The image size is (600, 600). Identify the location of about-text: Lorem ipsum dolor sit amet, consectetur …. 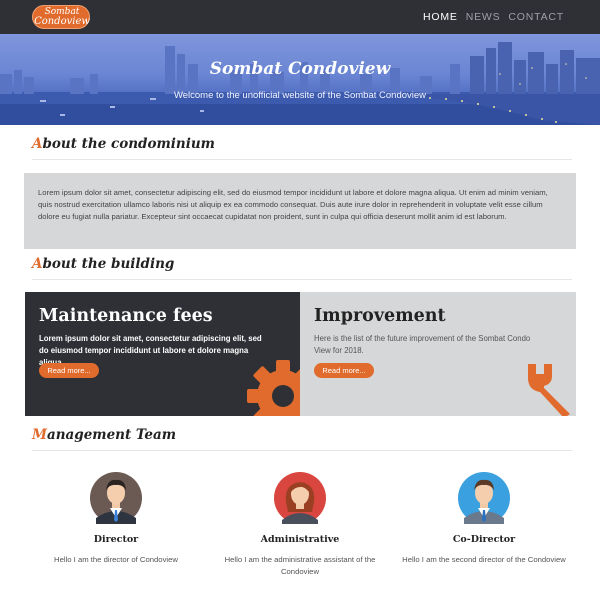
(293, 204).